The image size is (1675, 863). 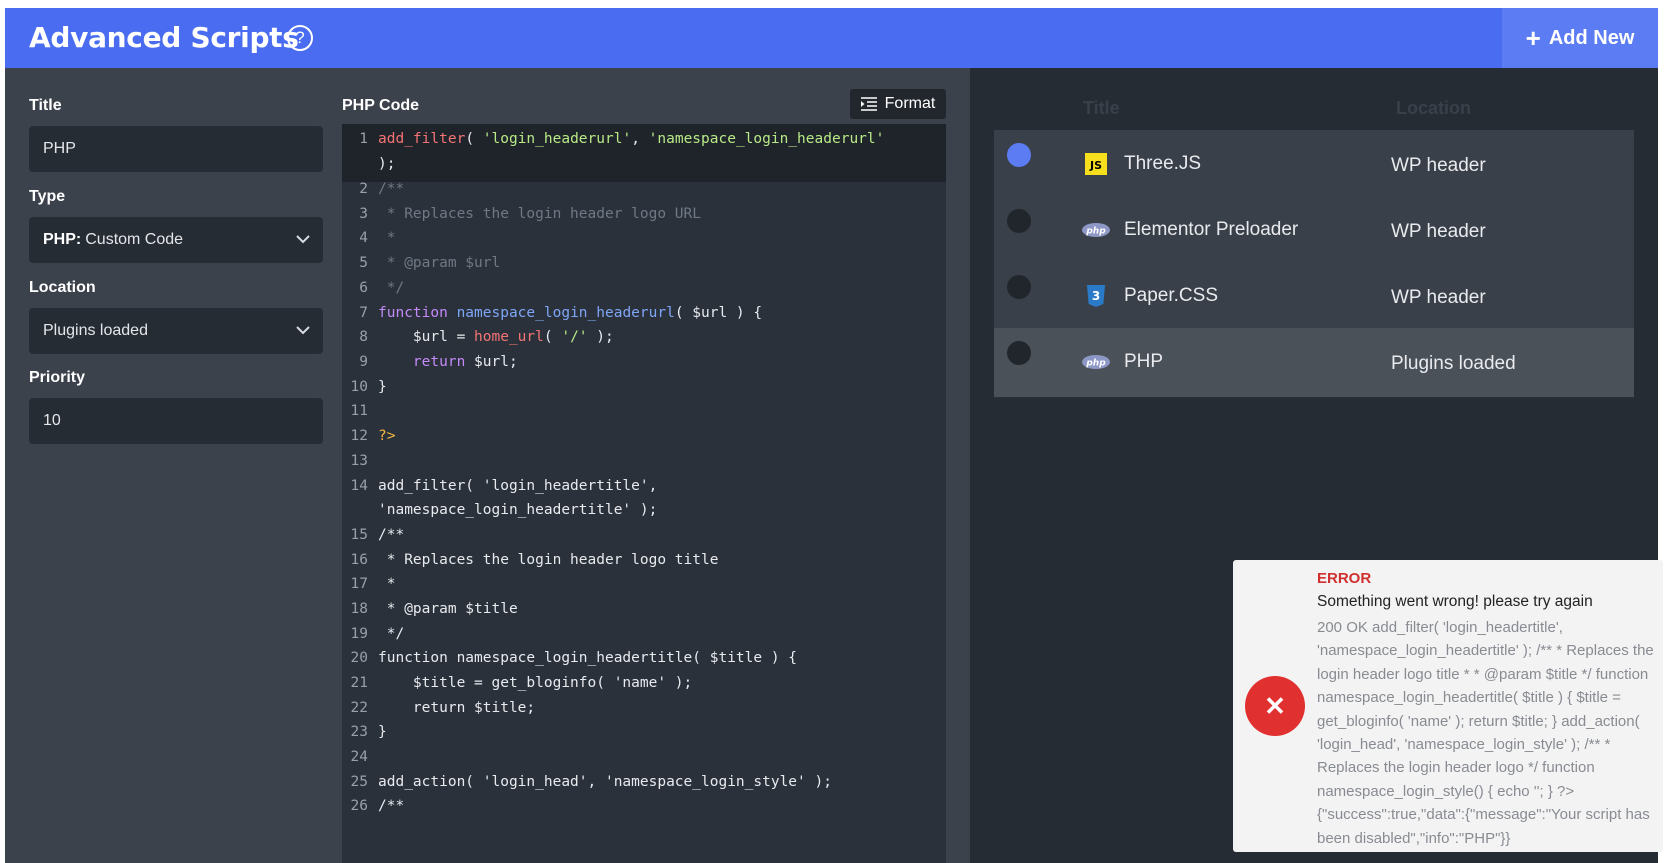 What do you see at coordinates (363, 189) in the screenshot?
I see `line-number: 2` at bounding box center [363, 189].